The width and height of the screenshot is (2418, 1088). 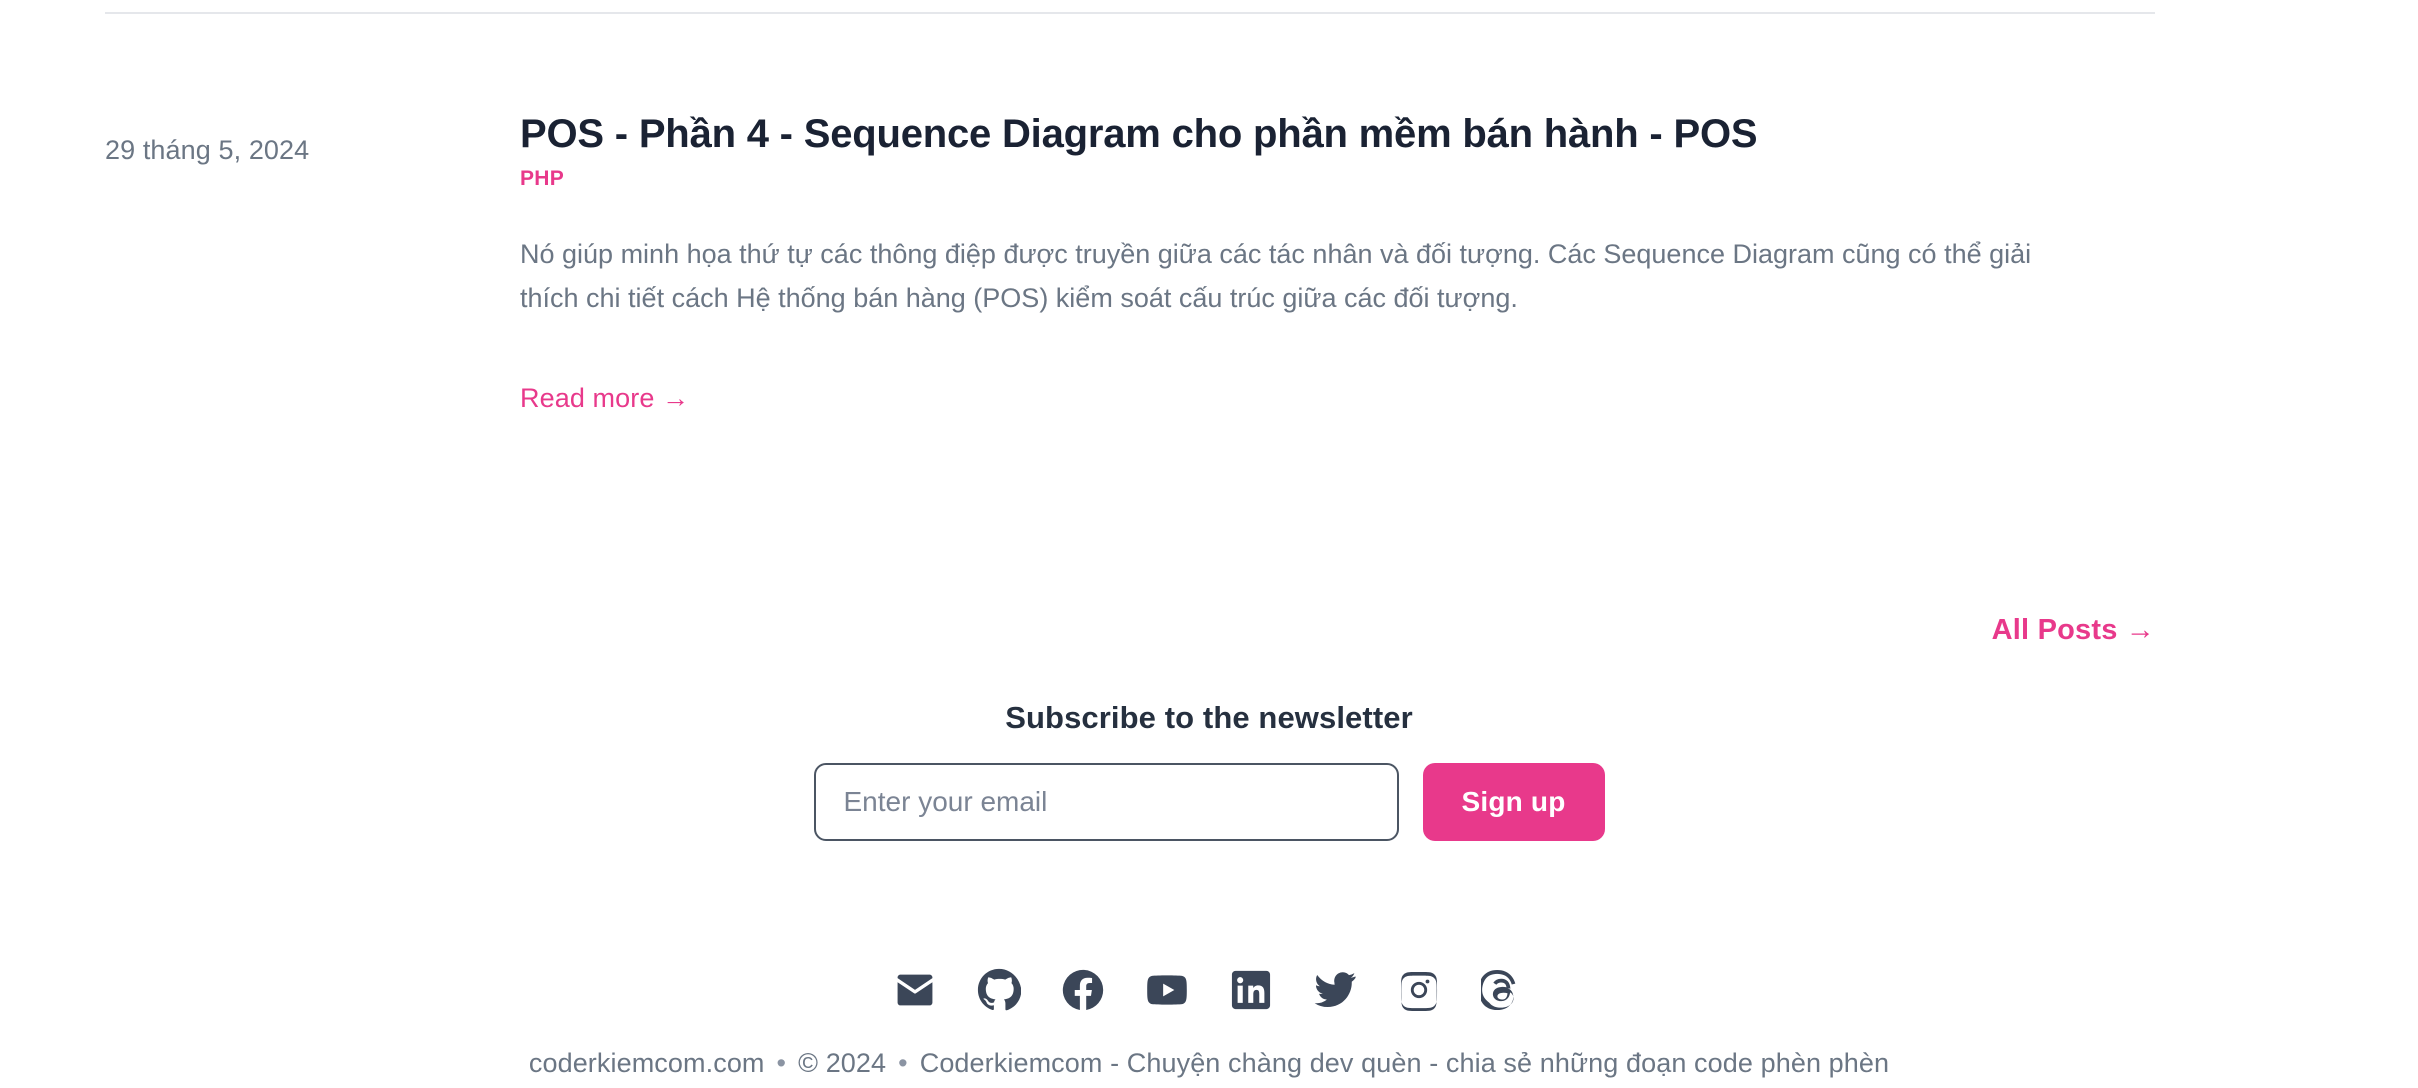 What do you see at coordinates (842, 1063) in the screenshot?
I see `footer-copyright: © 2024` at bounding box center [842, 1063].